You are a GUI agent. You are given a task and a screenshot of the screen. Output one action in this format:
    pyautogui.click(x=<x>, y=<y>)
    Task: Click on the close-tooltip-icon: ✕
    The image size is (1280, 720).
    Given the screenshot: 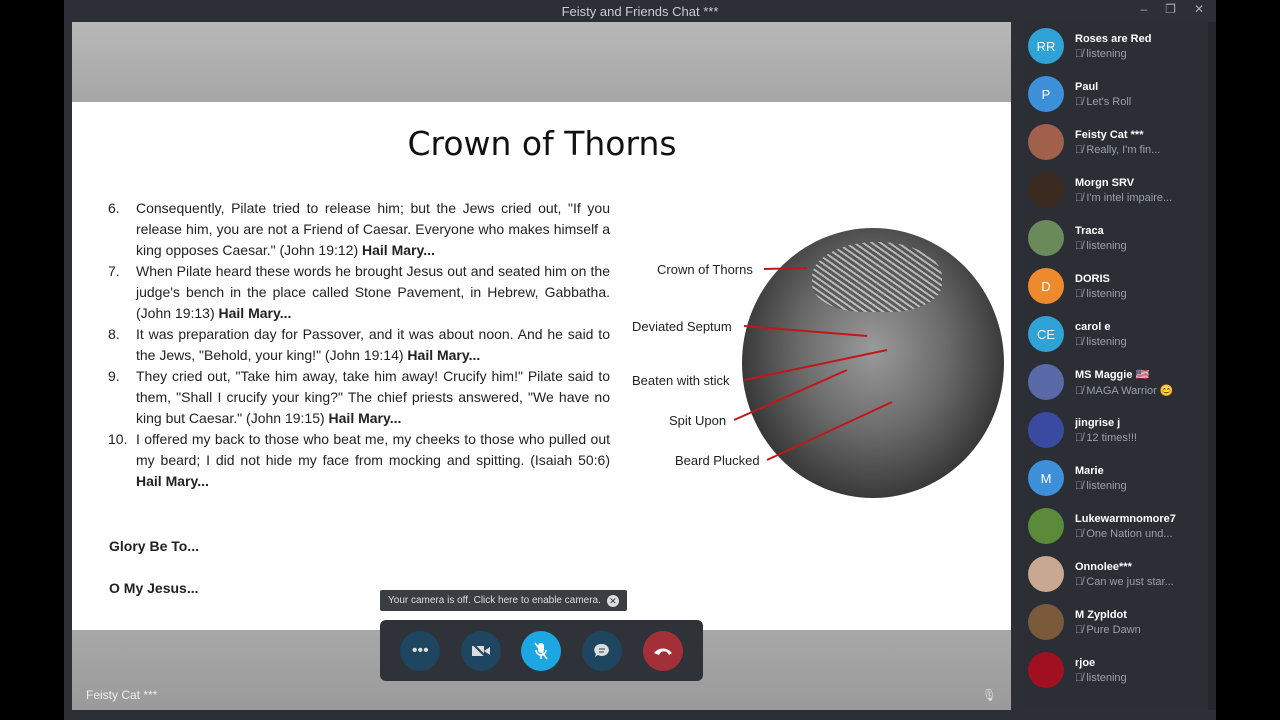 What is the action you would take?
    pyautogui.click(x=612, y=600)
    